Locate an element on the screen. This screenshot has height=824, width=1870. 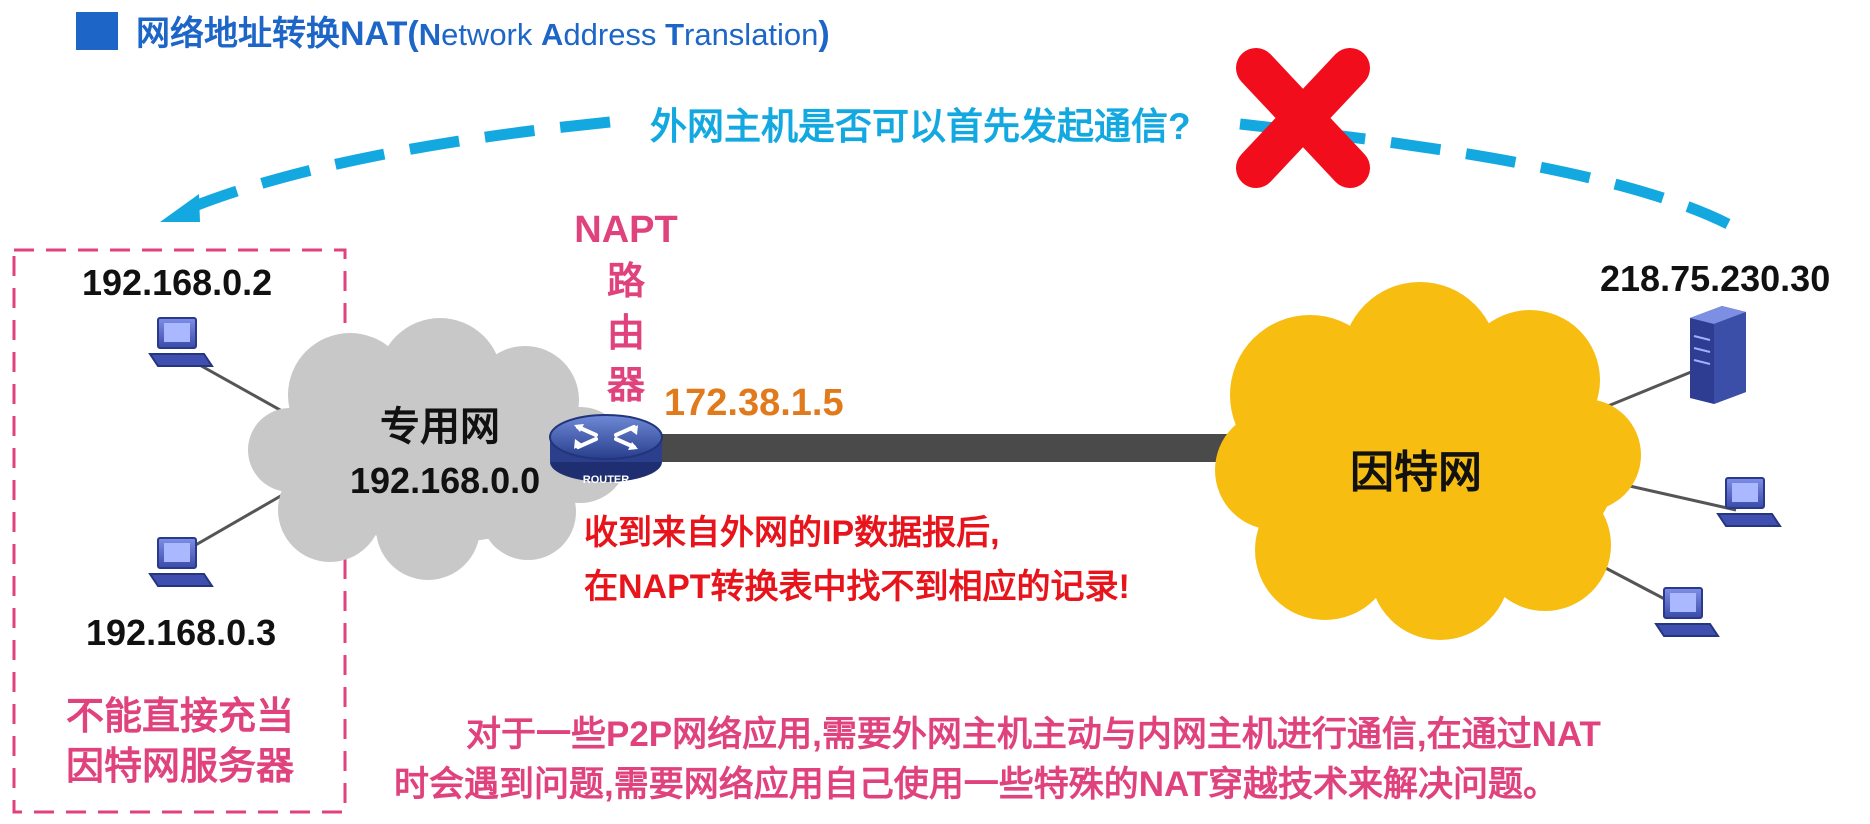
error-message: 收到来自外网的IP数据报后, 在NAPT转换表中找不到相应的记录! is located at coordinates (857, 560).